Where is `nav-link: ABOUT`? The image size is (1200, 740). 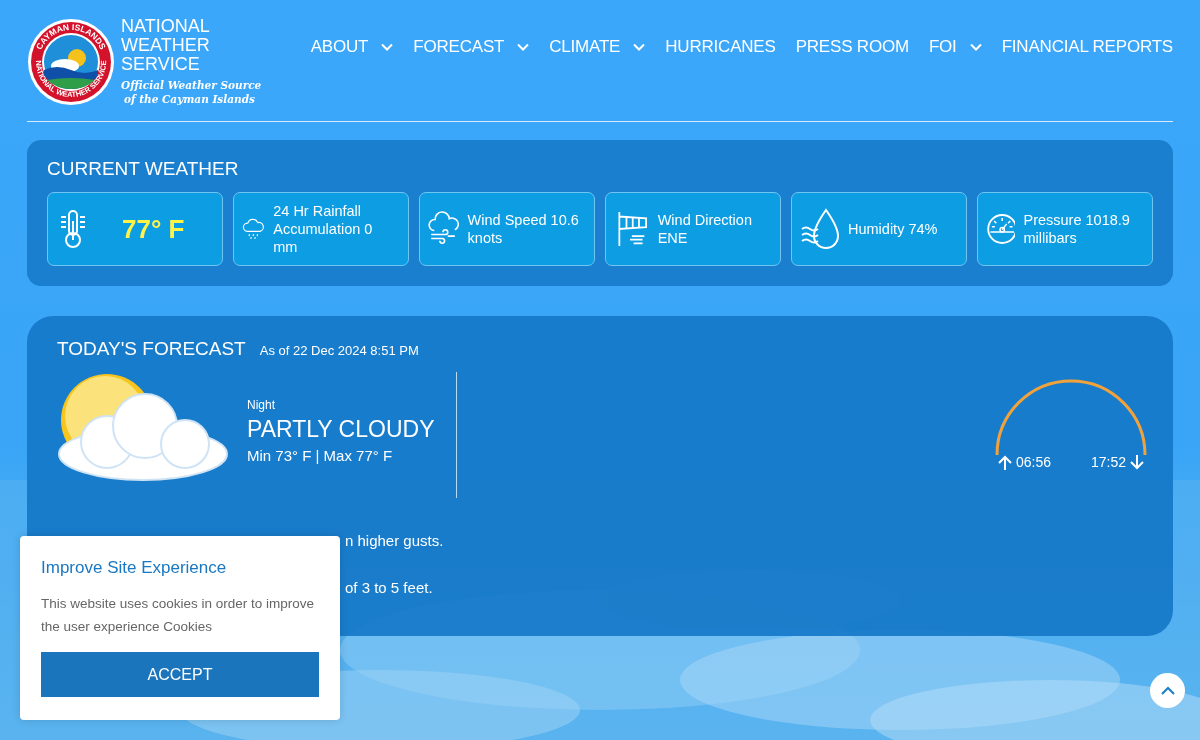 nav-link: ABOUT is located at coordinates (352, 46).